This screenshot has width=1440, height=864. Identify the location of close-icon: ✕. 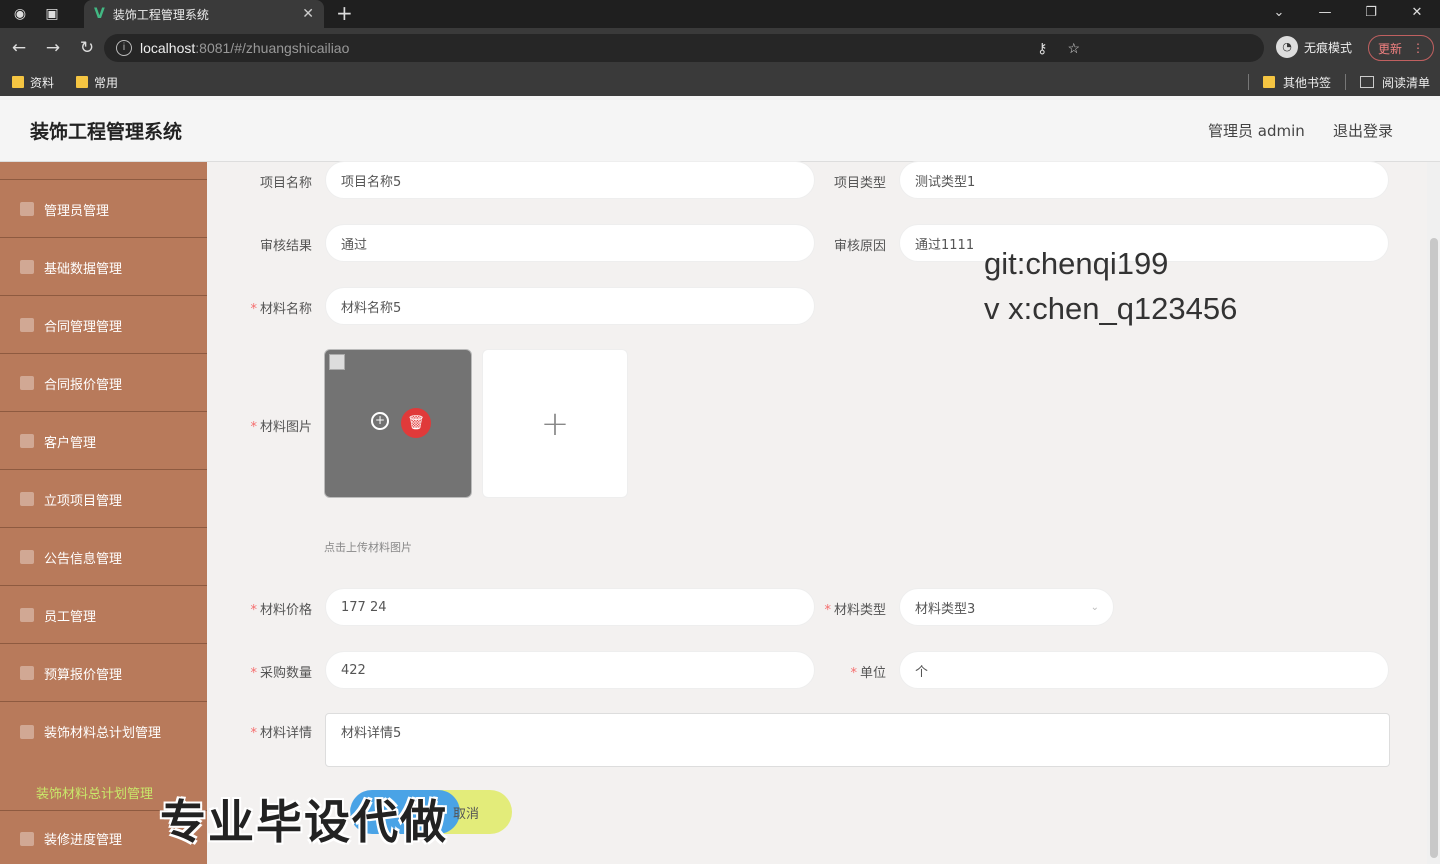
(308, 14).